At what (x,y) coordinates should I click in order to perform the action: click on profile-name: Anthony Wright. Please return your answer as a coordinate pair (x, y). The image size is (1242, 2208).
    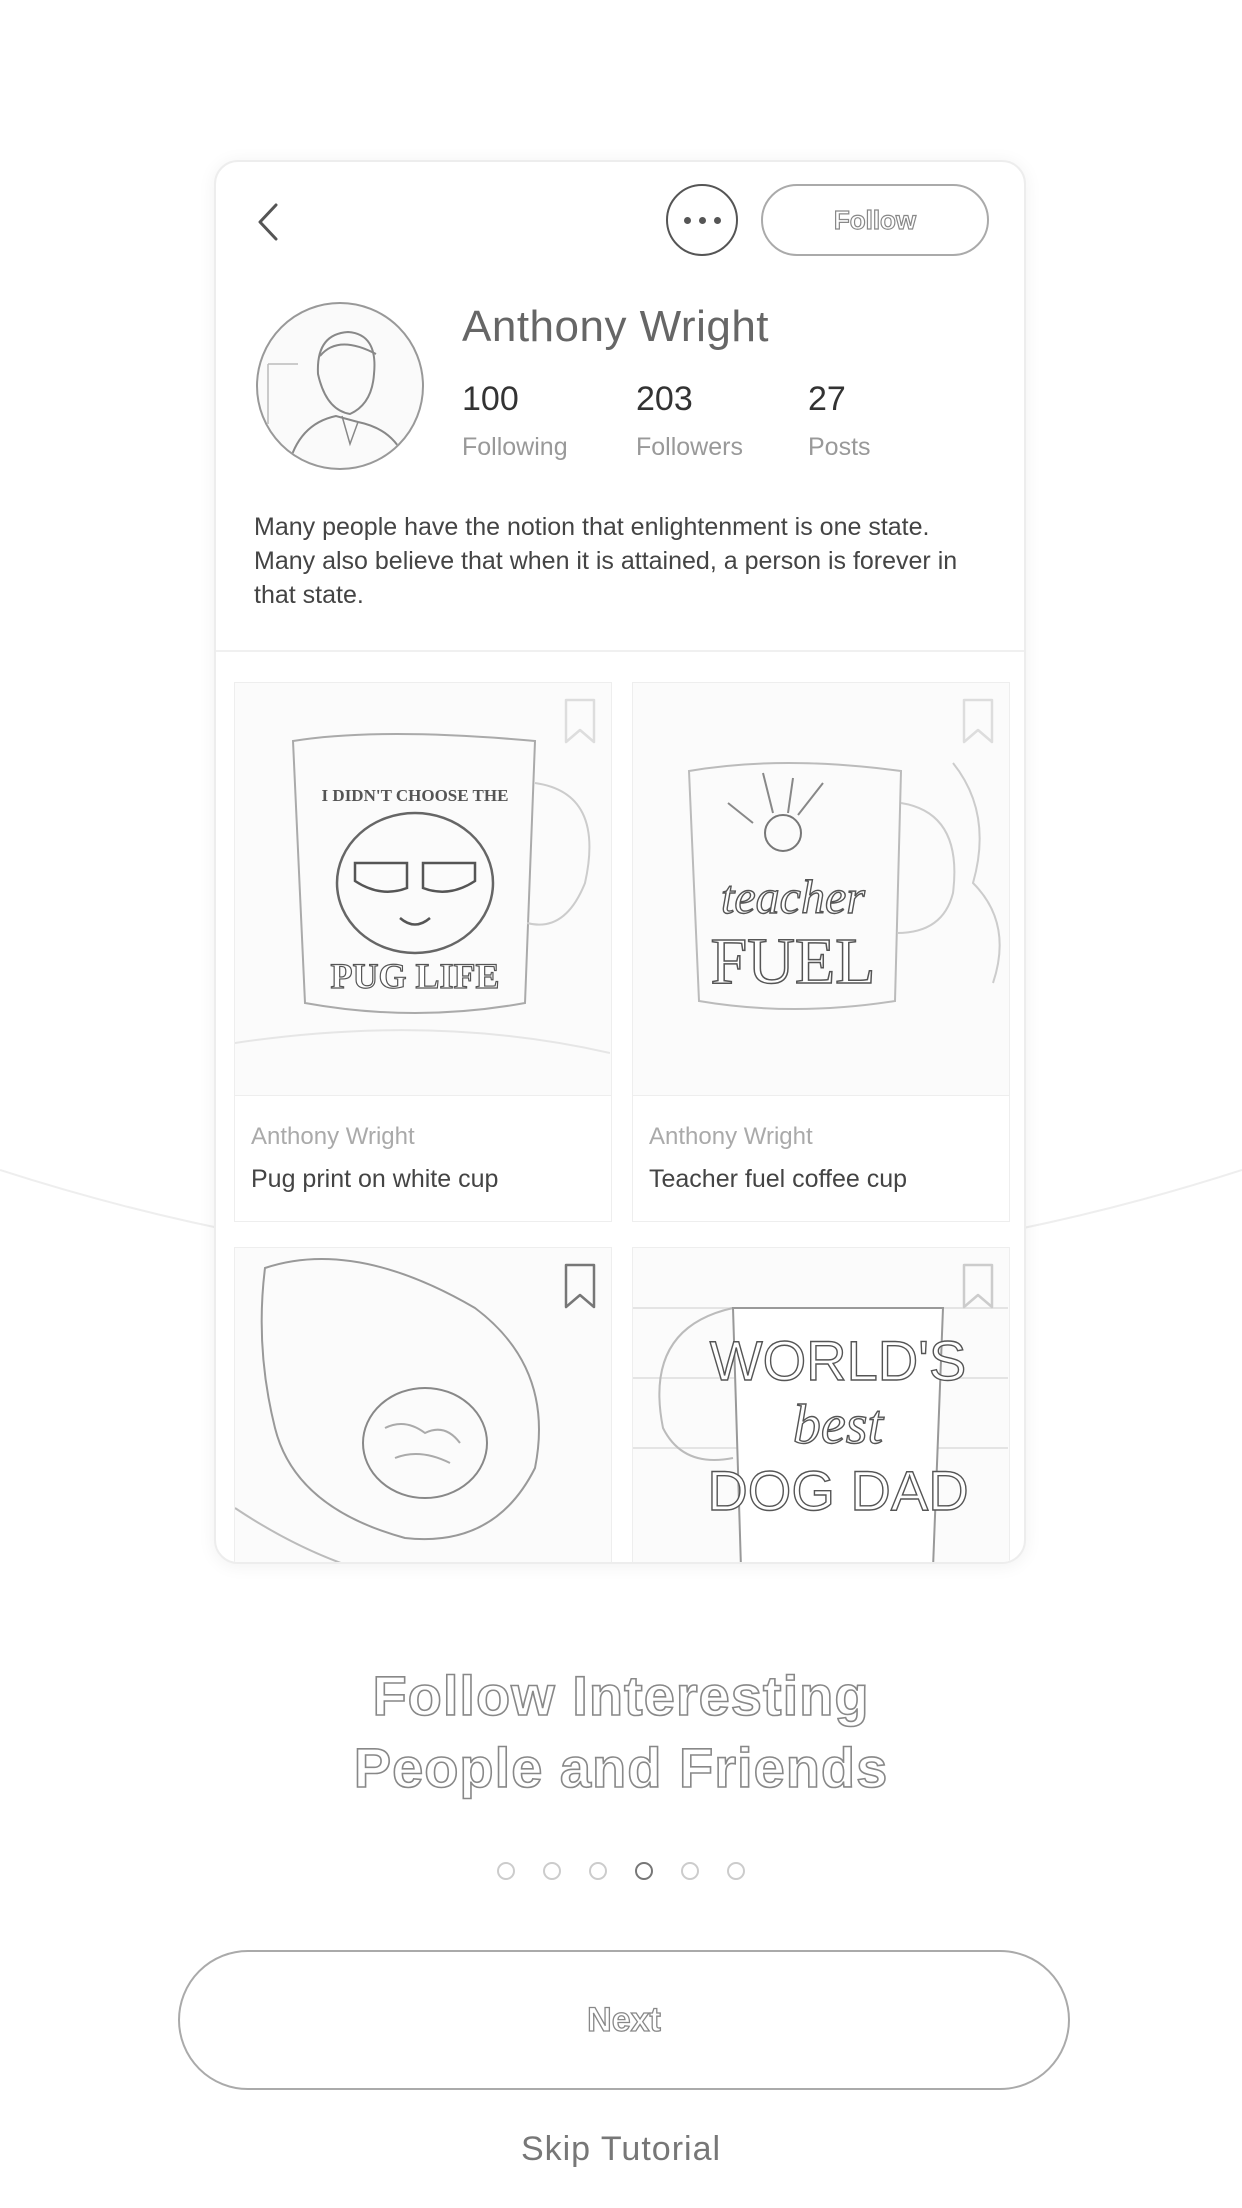
    Looking at the image, I should click on (616, 326).